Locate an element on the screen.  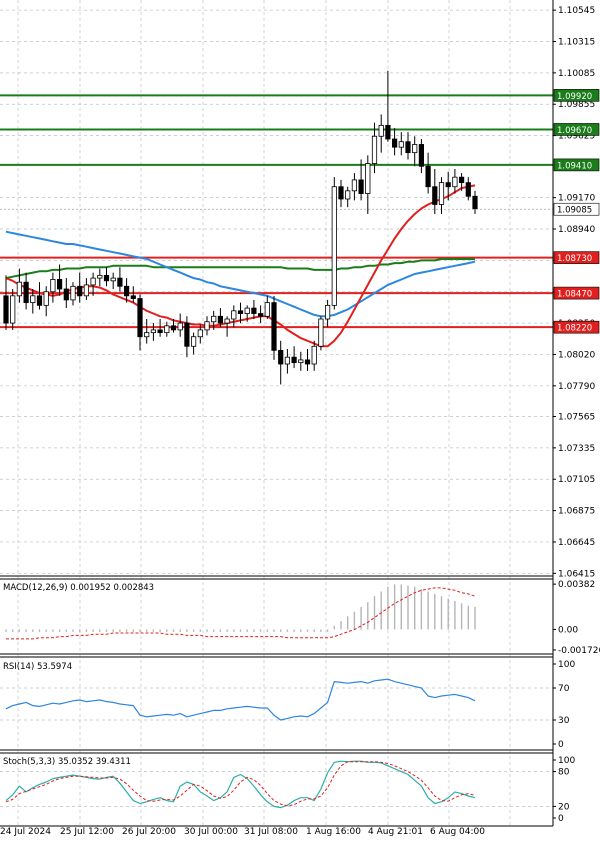
y-tick-label: 1.07335 is located at coordinates (576, 449).